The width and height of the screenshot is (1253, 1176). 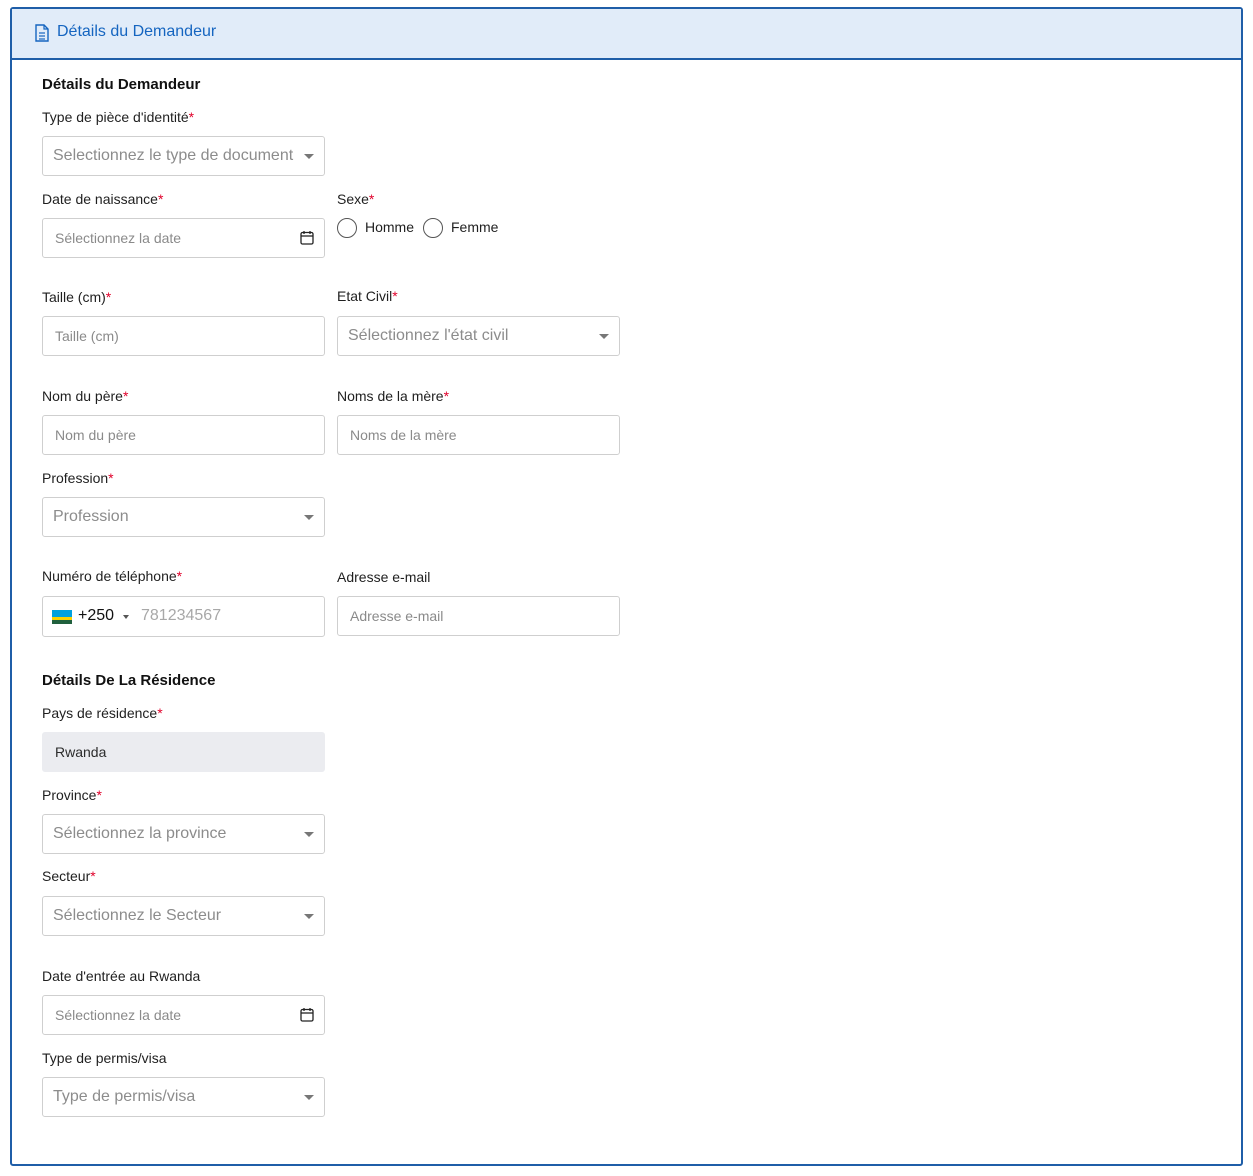 What do you see at coordinates (121, 976) in the screenshot?
I see `entry-date-label: Date d'entrée au Rwanda` at bounding box center [121, 976].